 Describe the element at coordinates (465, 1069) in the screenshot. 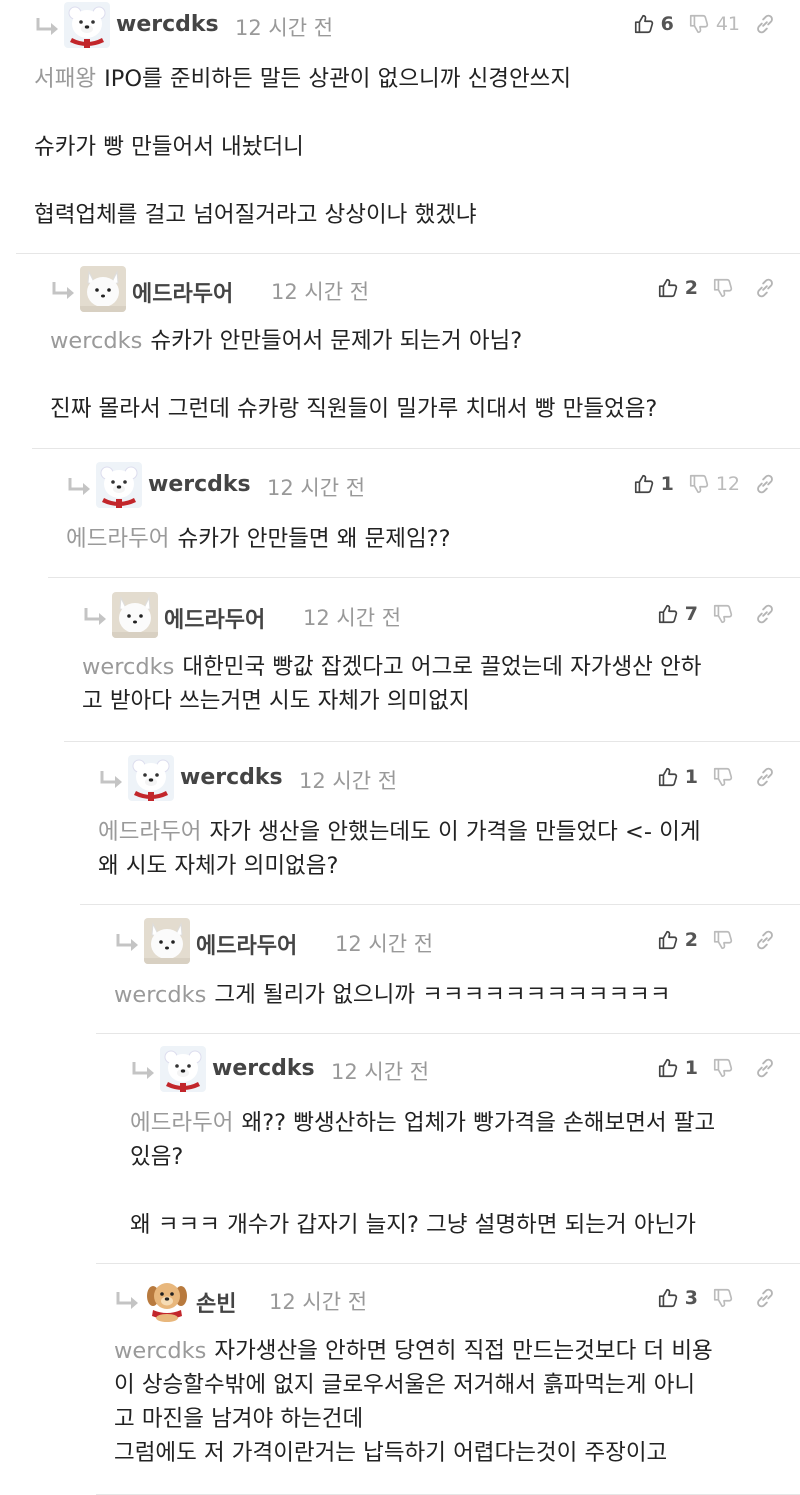

I see `comment-header: wercdks 12 시간 전 1` at that location.